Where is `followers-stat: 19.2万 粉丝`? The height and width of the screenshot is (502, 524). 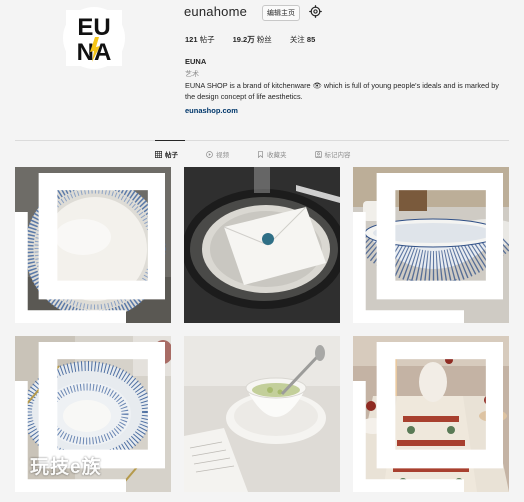 followers-stat: 19.2万 粉丝 is located at coordinates (252, 39).